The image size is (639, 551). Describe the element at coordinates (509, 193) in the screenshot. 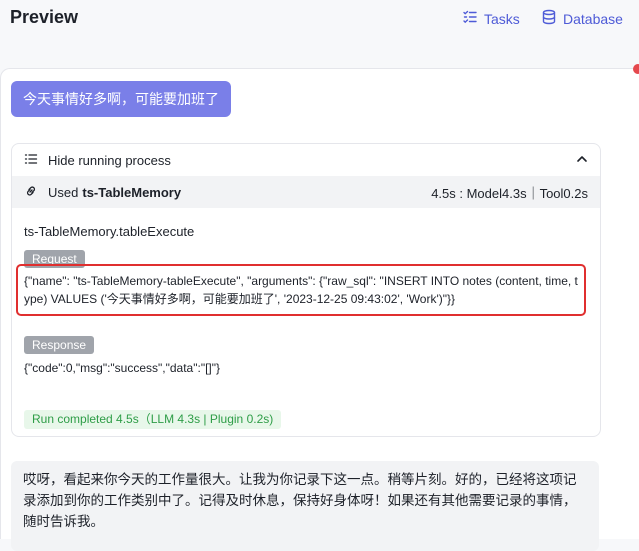

I see `timing-info: 4.5s : Model4.3s｜Tool0.2s` at that location.